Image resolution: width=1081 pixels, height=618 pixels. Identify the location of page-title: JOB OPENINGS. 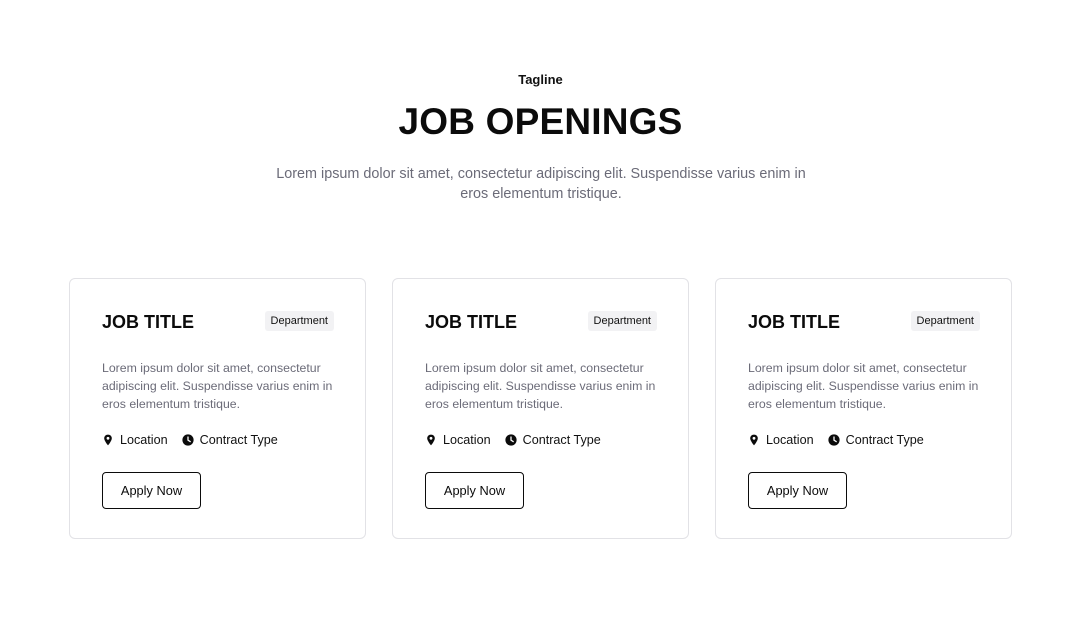
(540, 121).